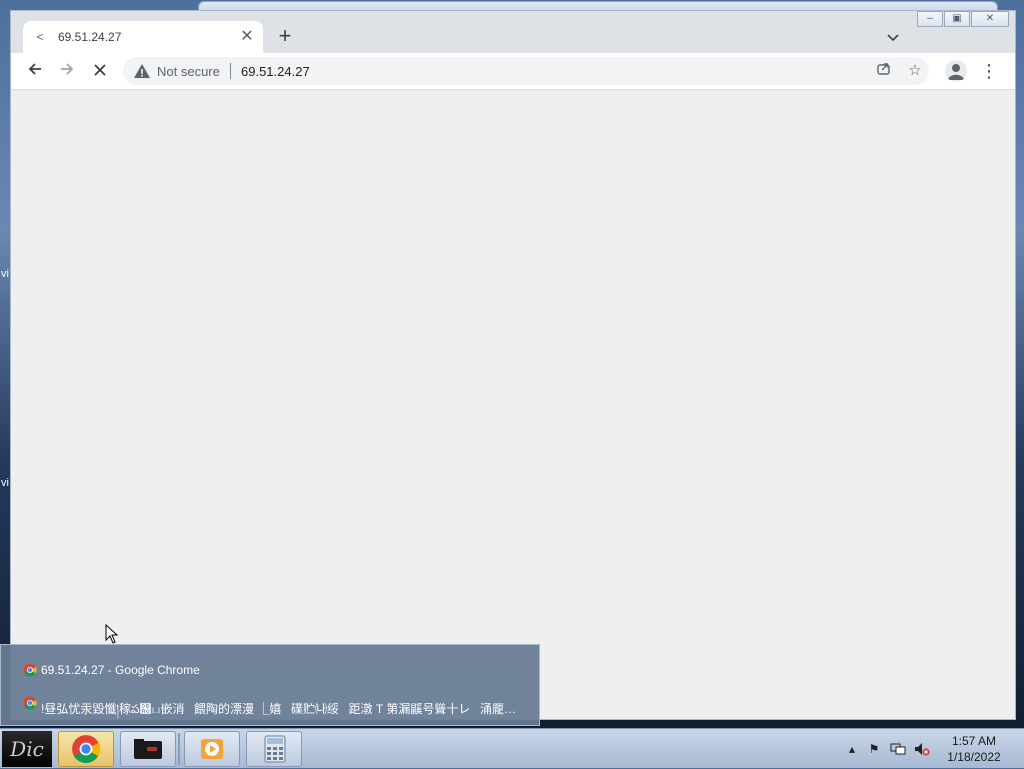 This screenshot has height=769, width=1024. Describe the element at coordinates (974, 749) in the screenshot. I see `clock: 1:57 AM 1/18/2022` at that location.